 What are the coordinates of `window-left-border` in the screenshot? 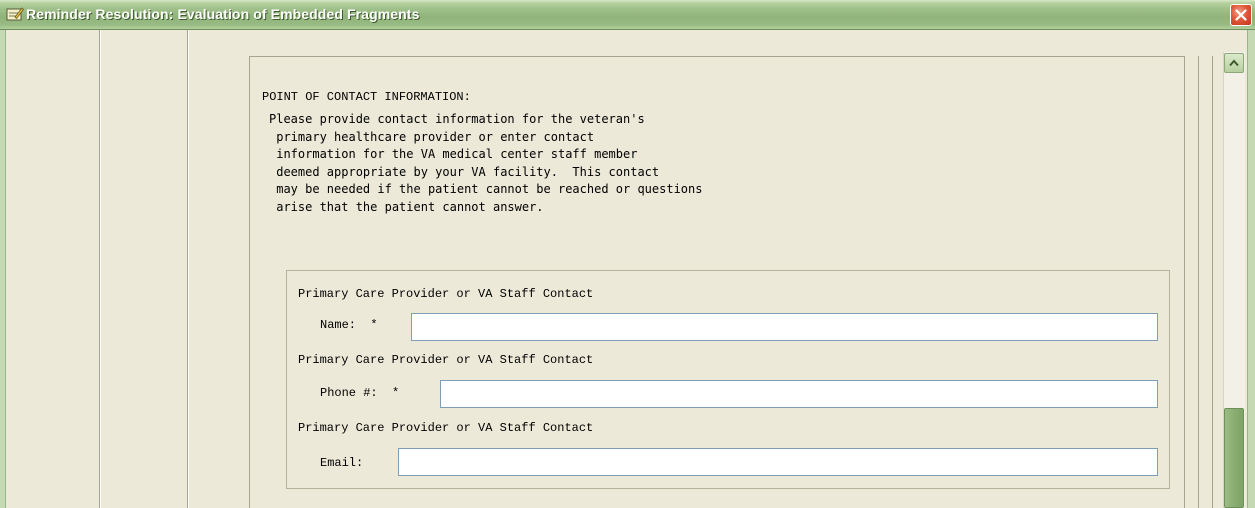 It's located at (3, 269).